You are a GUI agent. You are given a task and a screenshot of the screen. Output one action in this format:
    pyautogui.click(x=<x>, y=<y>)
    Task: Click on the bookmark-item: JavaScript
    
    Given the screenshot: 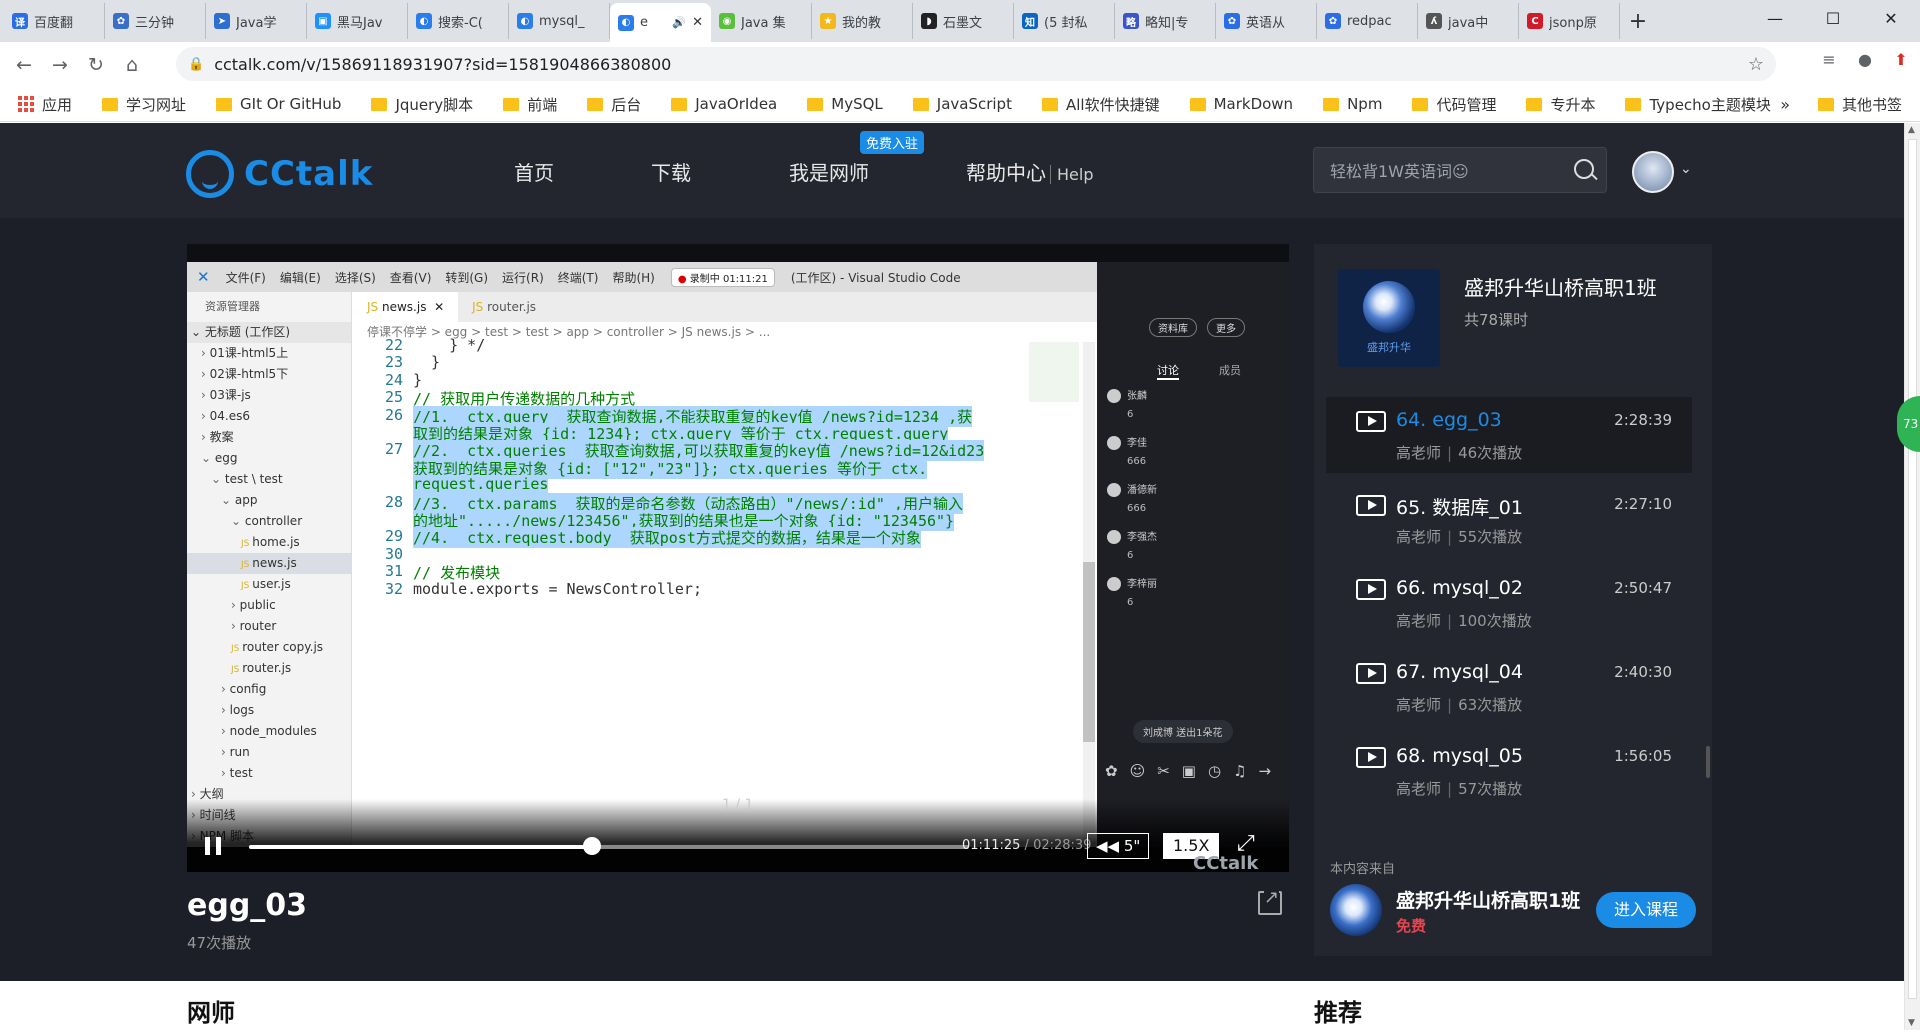 What is the action you would take?
    pyautogui.click(x=962, y=104)
    